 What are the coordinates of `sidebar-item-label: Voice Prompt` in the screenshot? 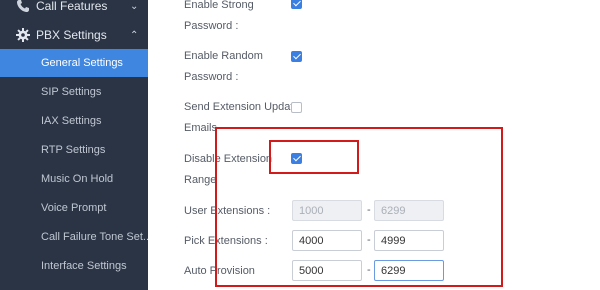 It's located at (74, 208).